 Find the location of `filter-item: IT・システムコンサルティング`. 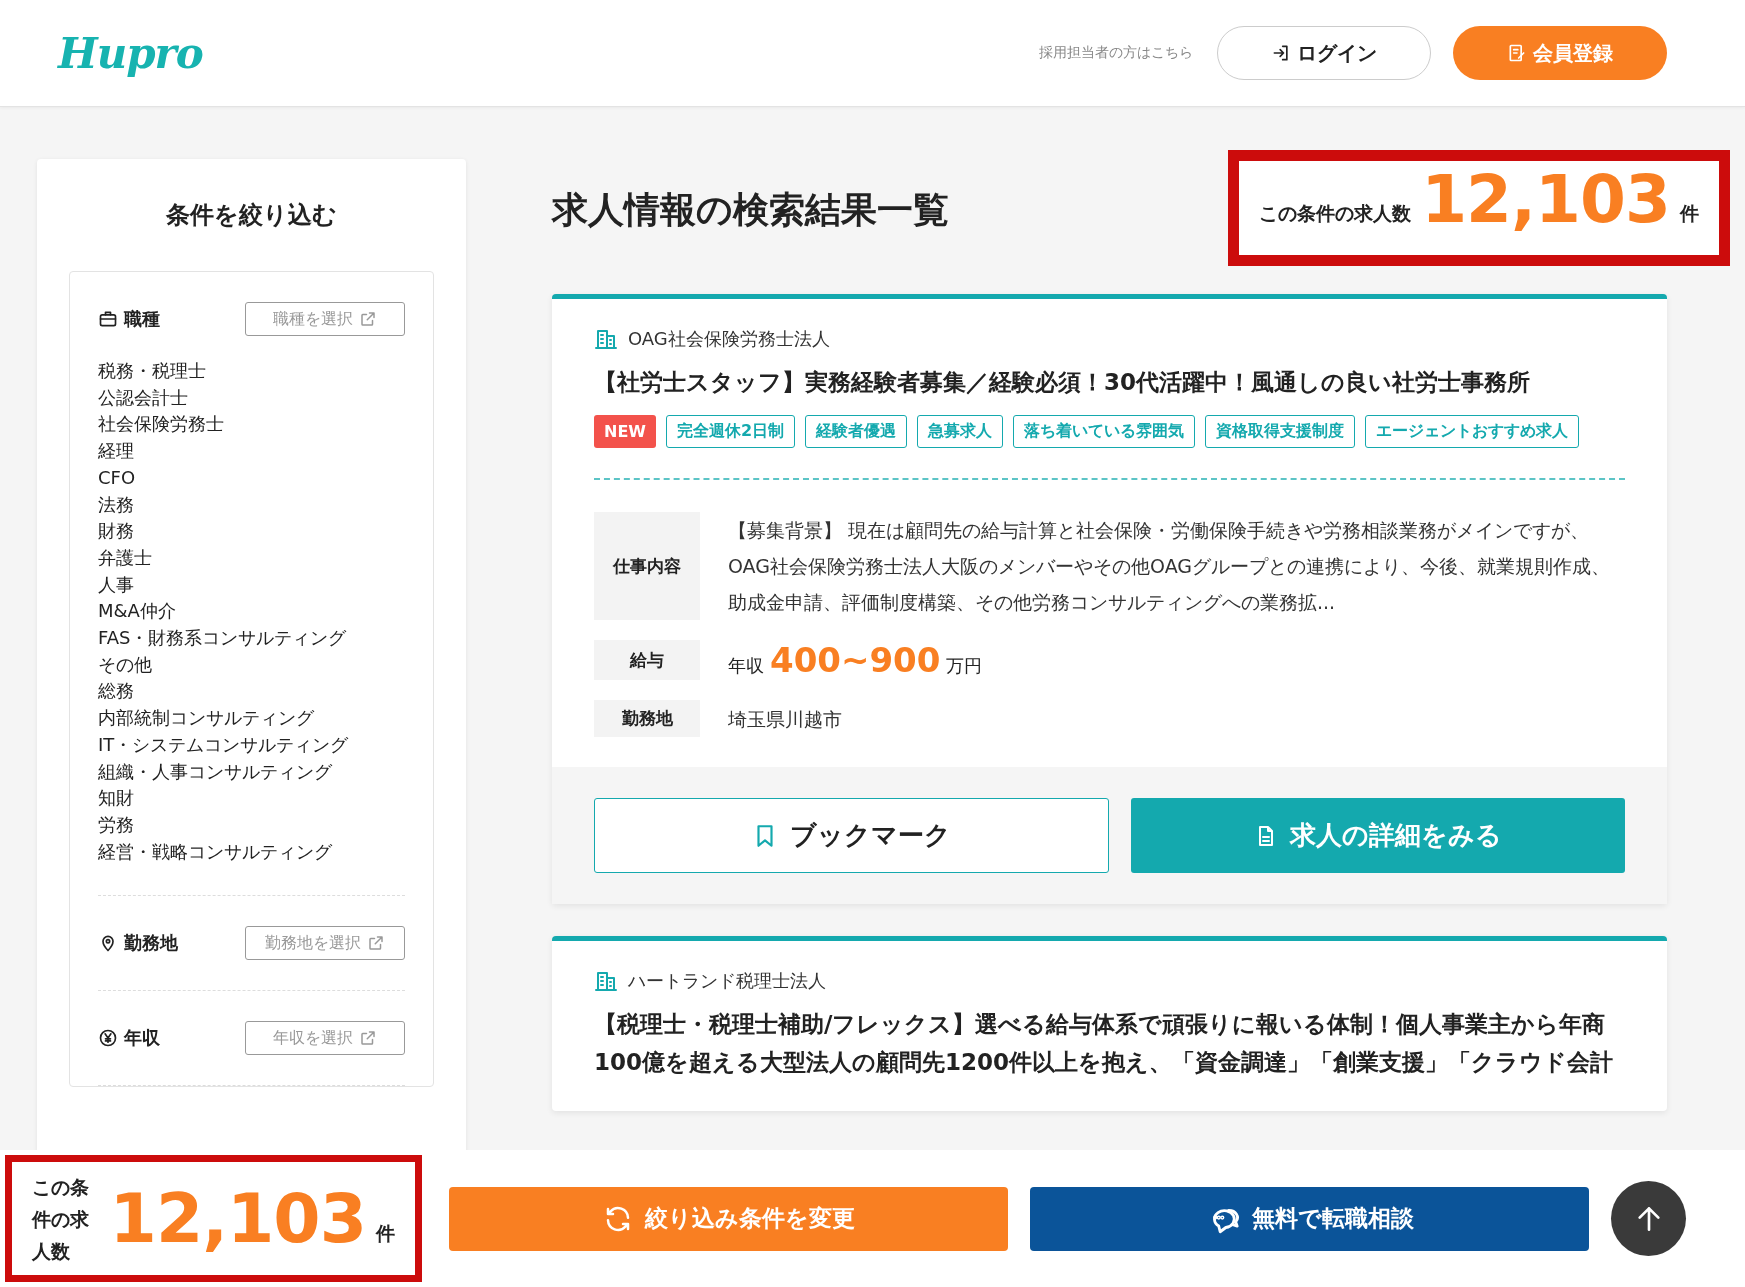

filter-item: IT・システムコンサルティング is located at coordinates (251, 745).